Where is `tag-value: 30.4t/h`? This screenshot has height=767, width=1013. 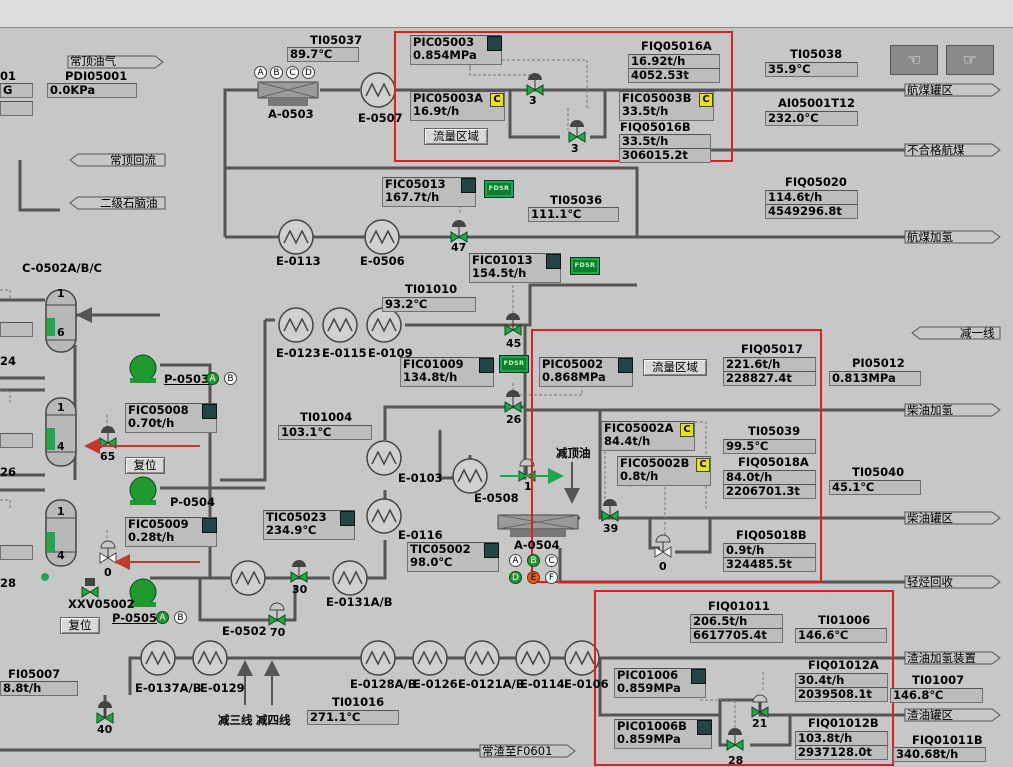 tag-value: 30.4t/h is located at coordinates (841, 680).